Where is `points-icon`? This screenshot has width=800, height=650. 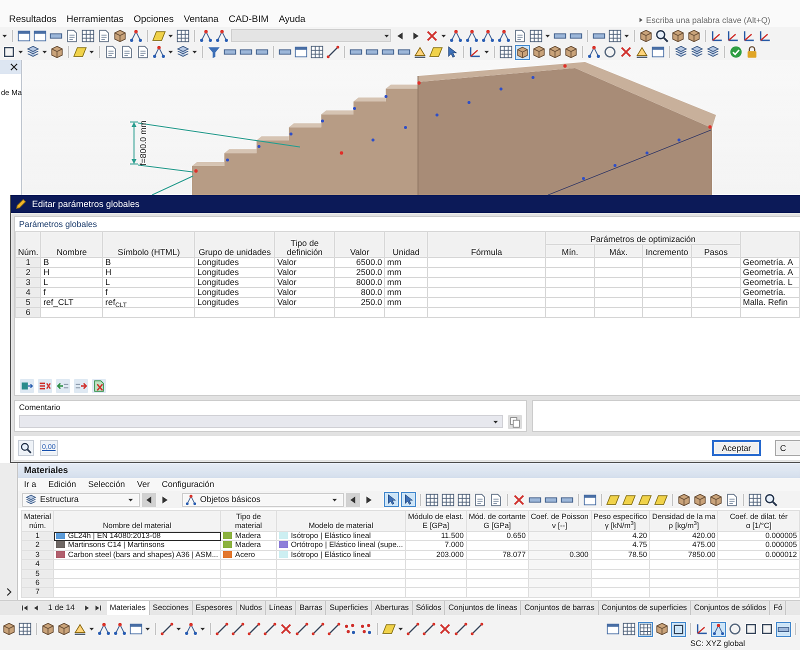
points-icon is located at coordinates (366, 629).